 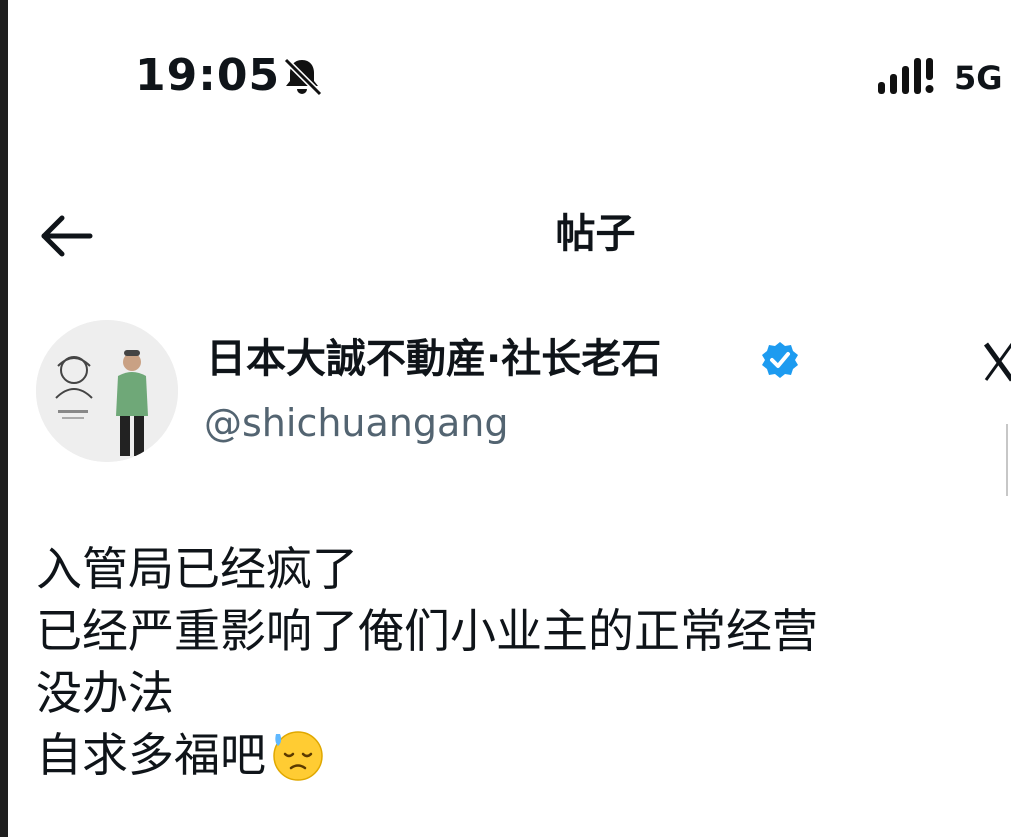 What do you see at coordinates (427, 631) in the screenshot?
I see `post-line: 已经严重影响了俺们小业主的正常经营` at bounding box center [427, 631].